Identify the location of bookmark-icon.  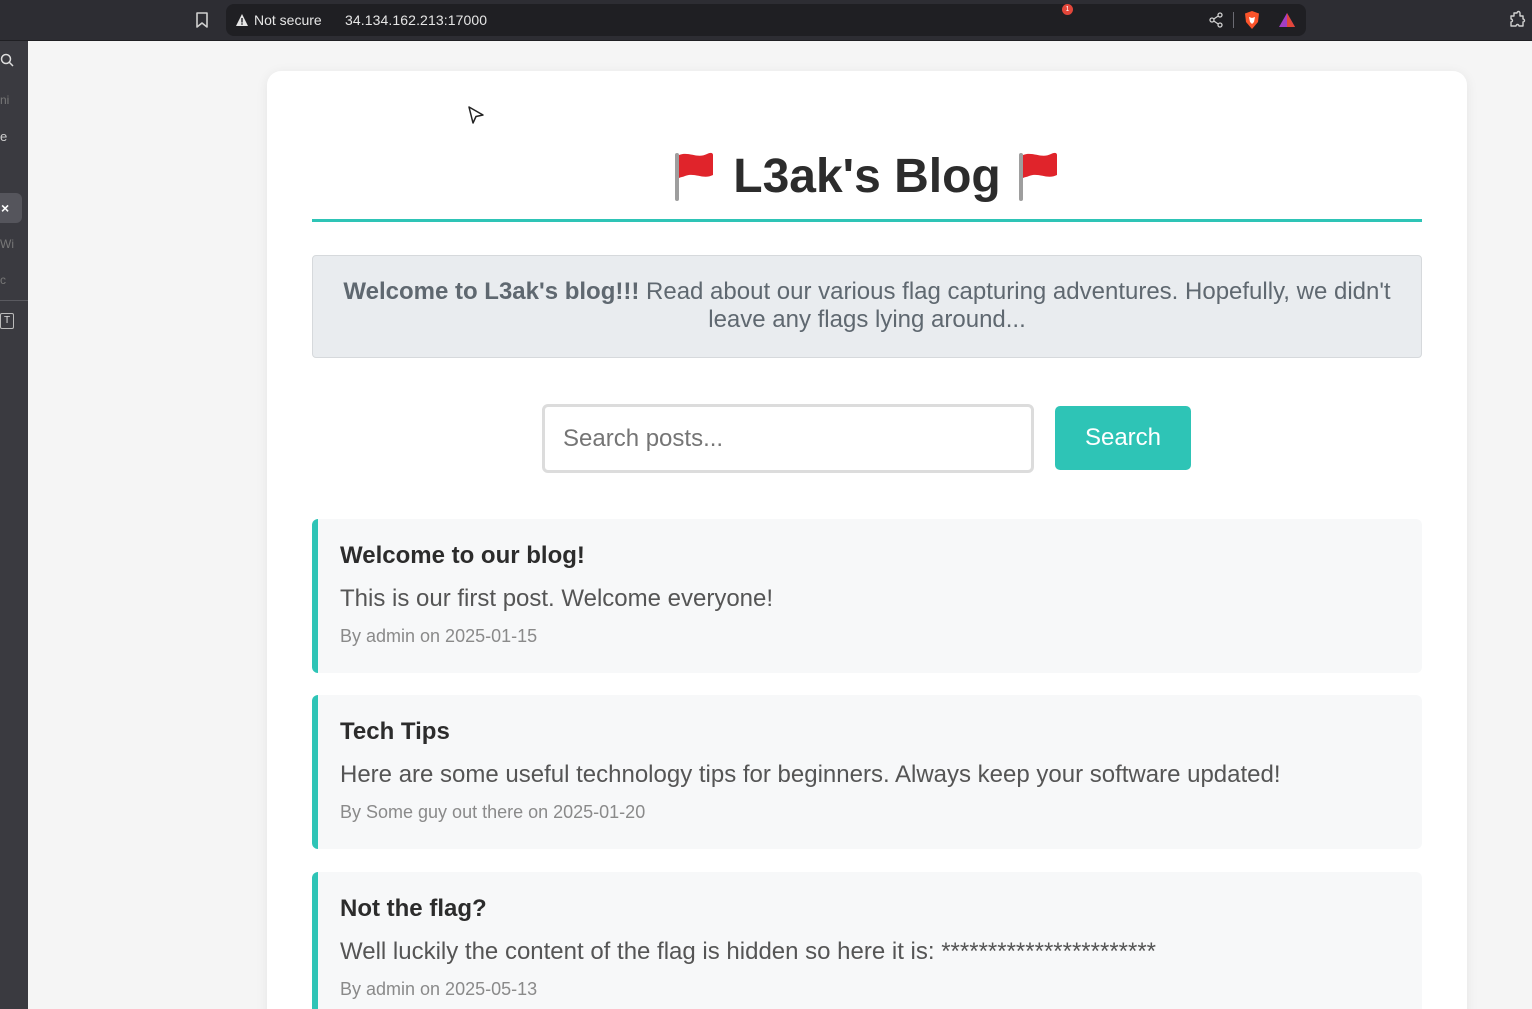
(202, 20).